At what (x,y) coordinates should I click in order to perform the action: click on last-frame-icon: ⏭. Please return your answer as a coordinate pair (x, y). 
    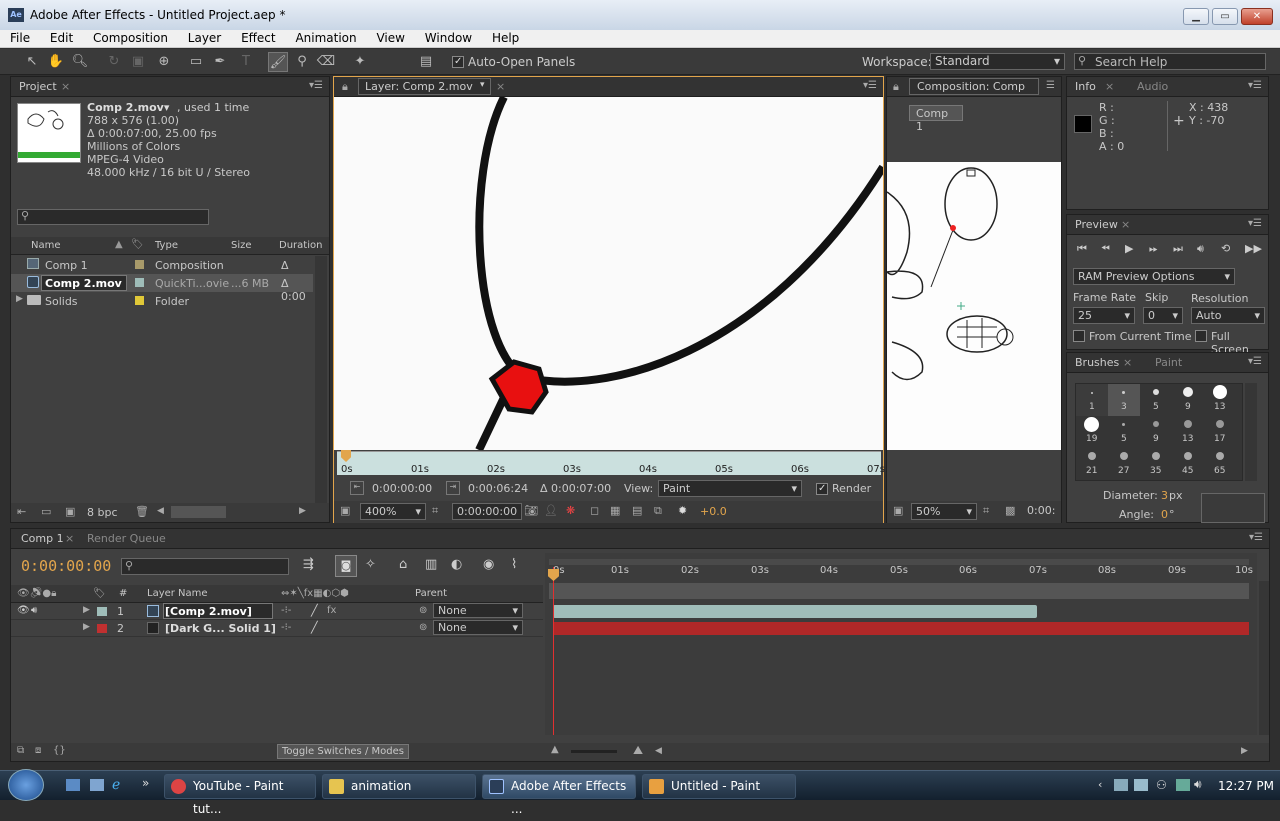
    Looking at the image, I should click on (1178, 249).